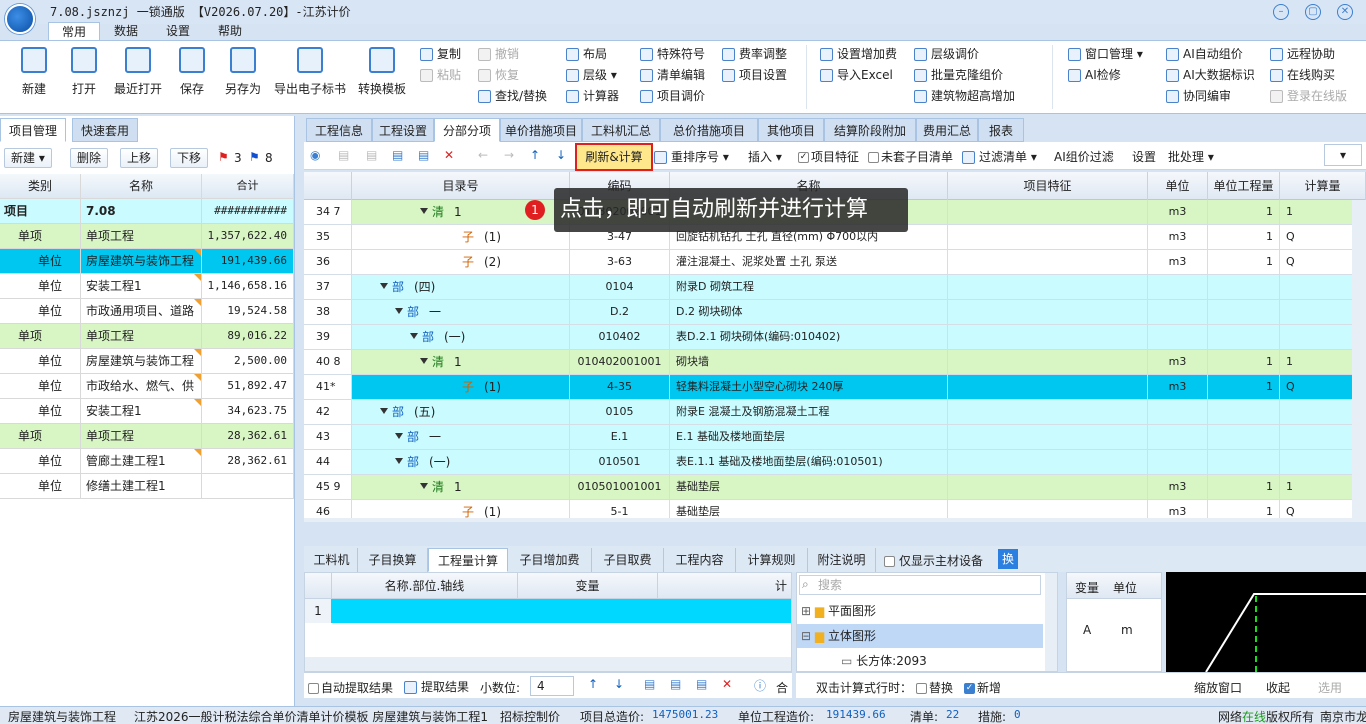 This screenshot has width=1366, height=724. I want to click on quantity-row-selected, so click(561, 611).